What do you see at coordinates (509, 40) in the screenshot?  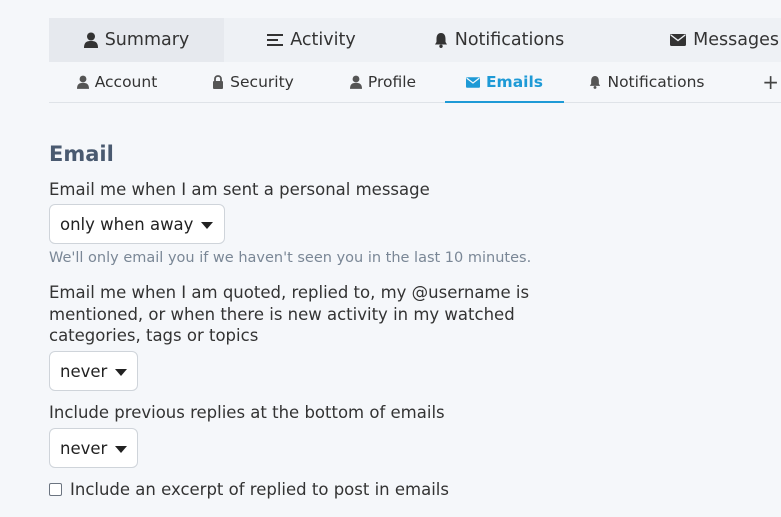 I see `tab-label: Notifications` at bounding box center [509, 40].